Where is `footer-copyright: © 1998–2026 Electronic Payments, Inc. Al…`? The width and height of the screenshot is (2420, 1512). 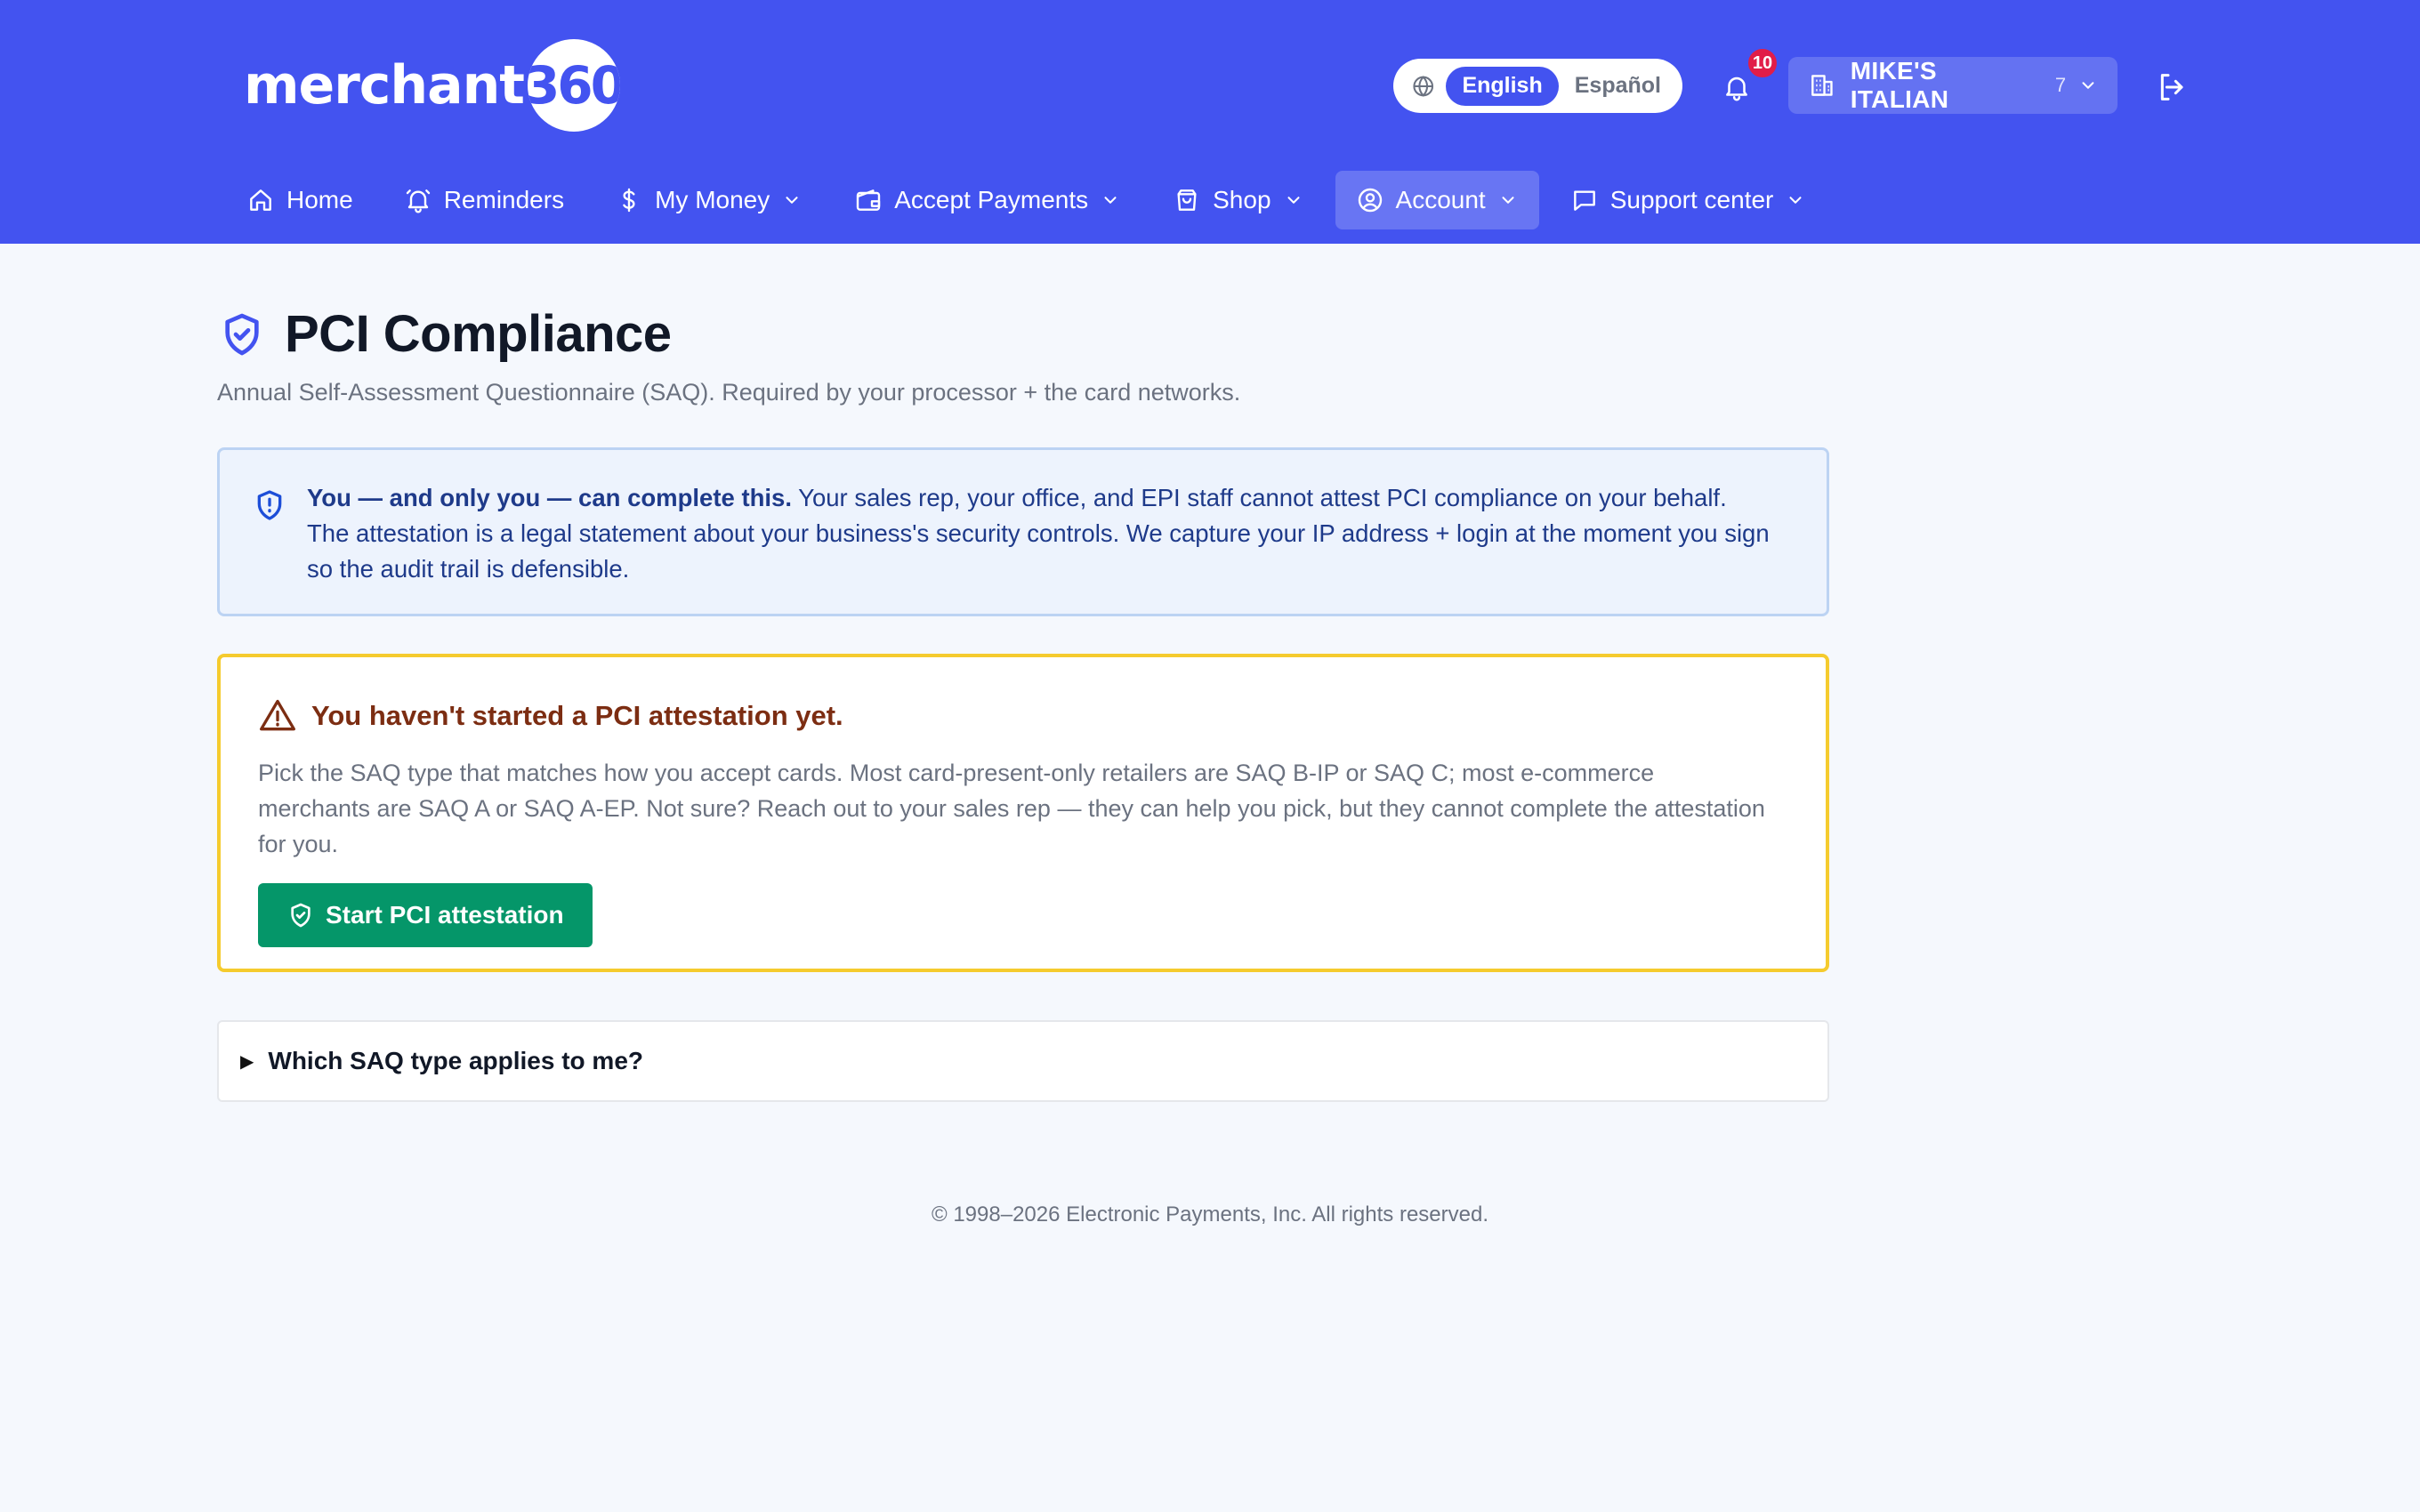 footer-copyright: © 1998–2026 Electronic Payments, Inc. Al… is located at coordinates (1209, 1214).